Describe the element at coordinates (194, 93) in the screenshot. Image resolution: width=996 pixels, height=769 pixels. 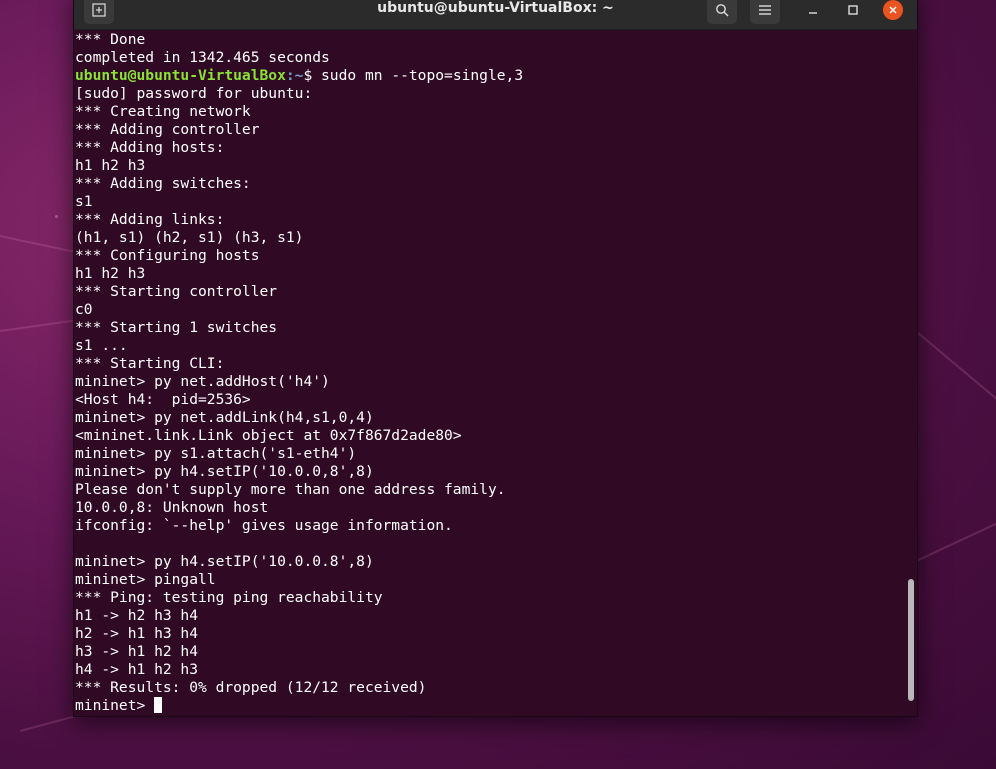
I see `terminal-line: [sudo] password for ubuntu:` at that location.